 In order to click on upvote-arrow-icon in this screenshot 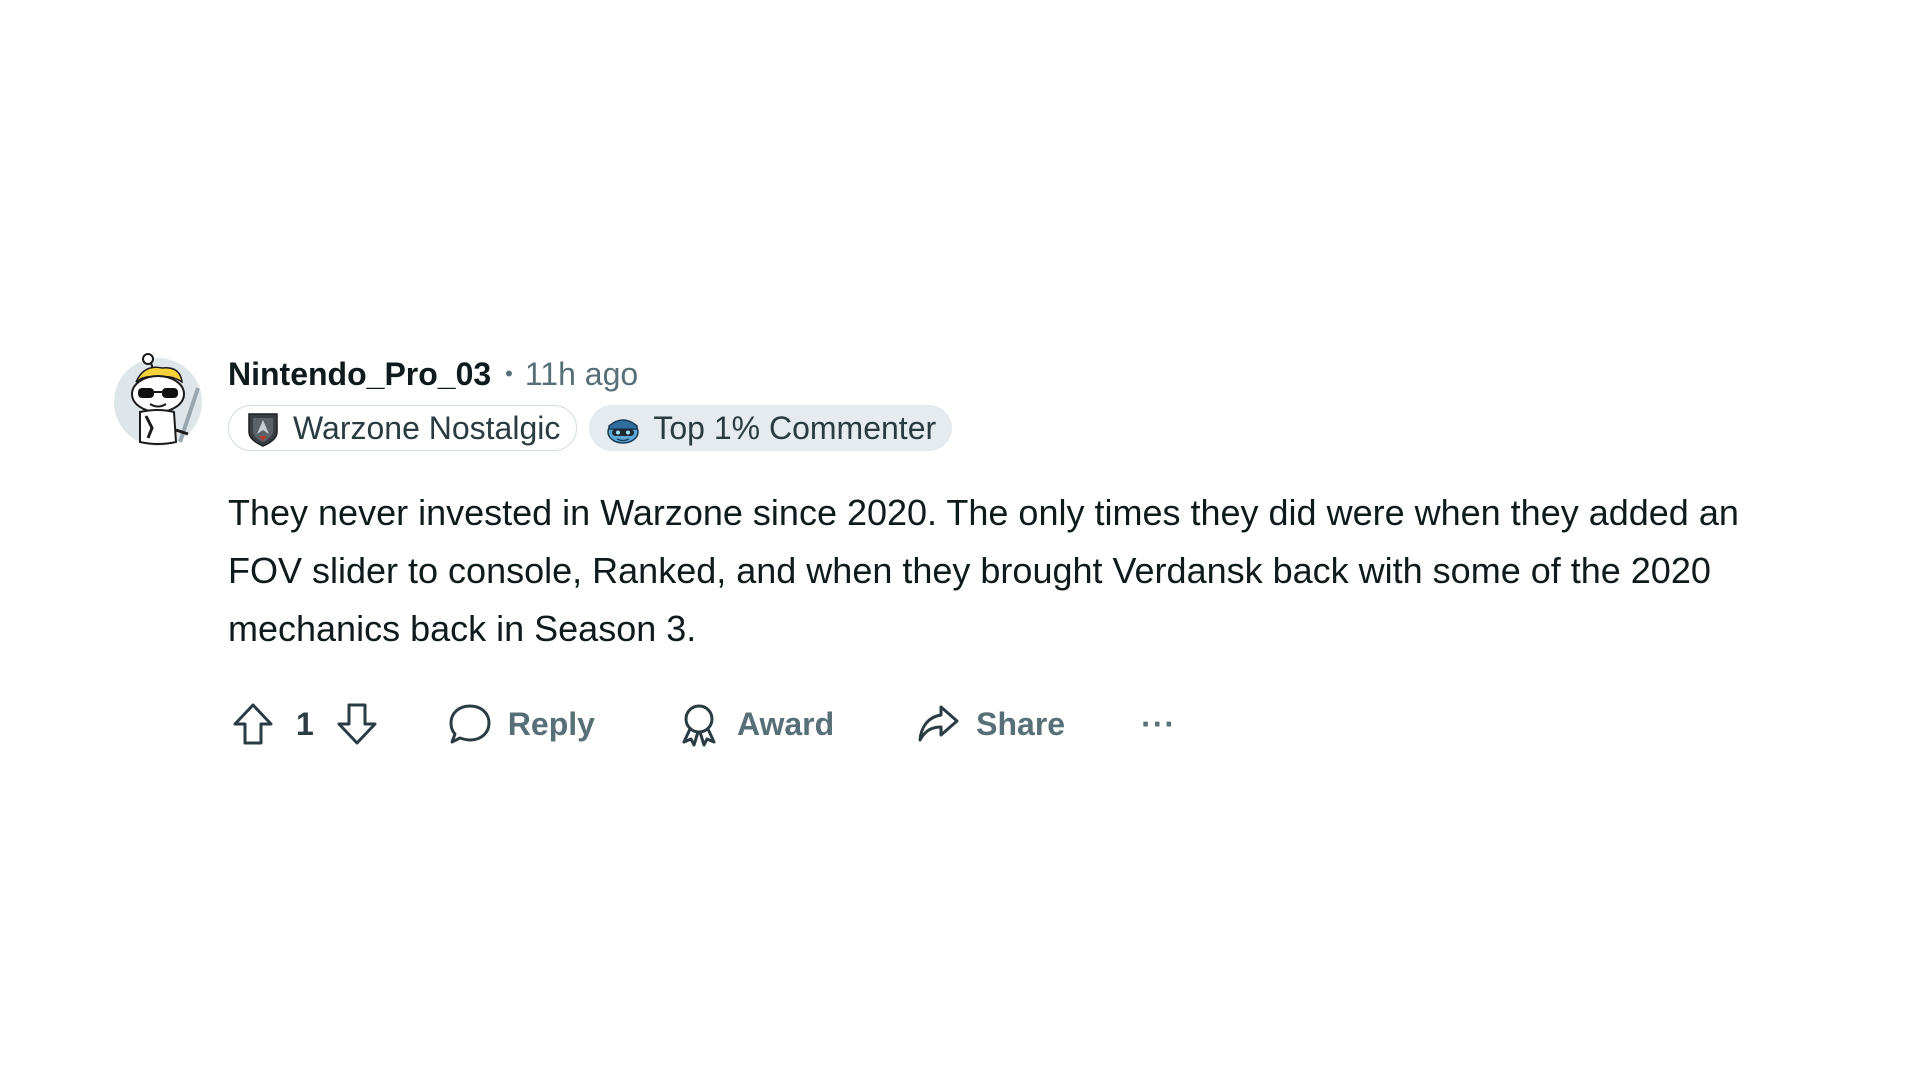, I will do `click(253, 724)`.